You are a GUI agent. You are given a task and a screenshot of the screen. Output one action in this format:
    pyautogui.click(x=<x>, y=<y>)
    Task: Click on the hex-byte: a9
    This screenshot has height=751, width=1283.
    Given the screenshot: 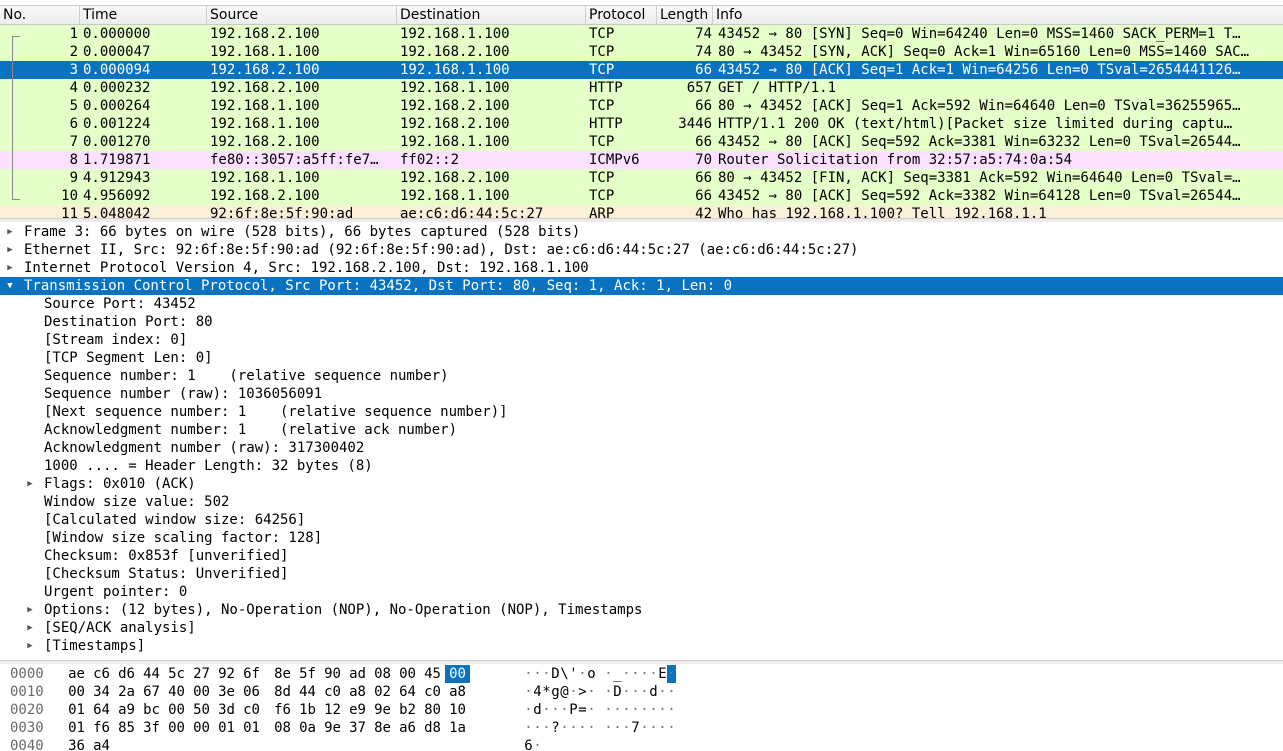 What is the action you would take?
    pyautogui.click(x=126, y=710)
    